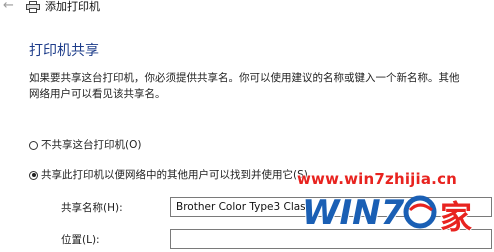 The height and width of the screenshot is (252, 494). Describe the element at coordinates (33, 175) in the screenshot. I see `share-radio` at that location.